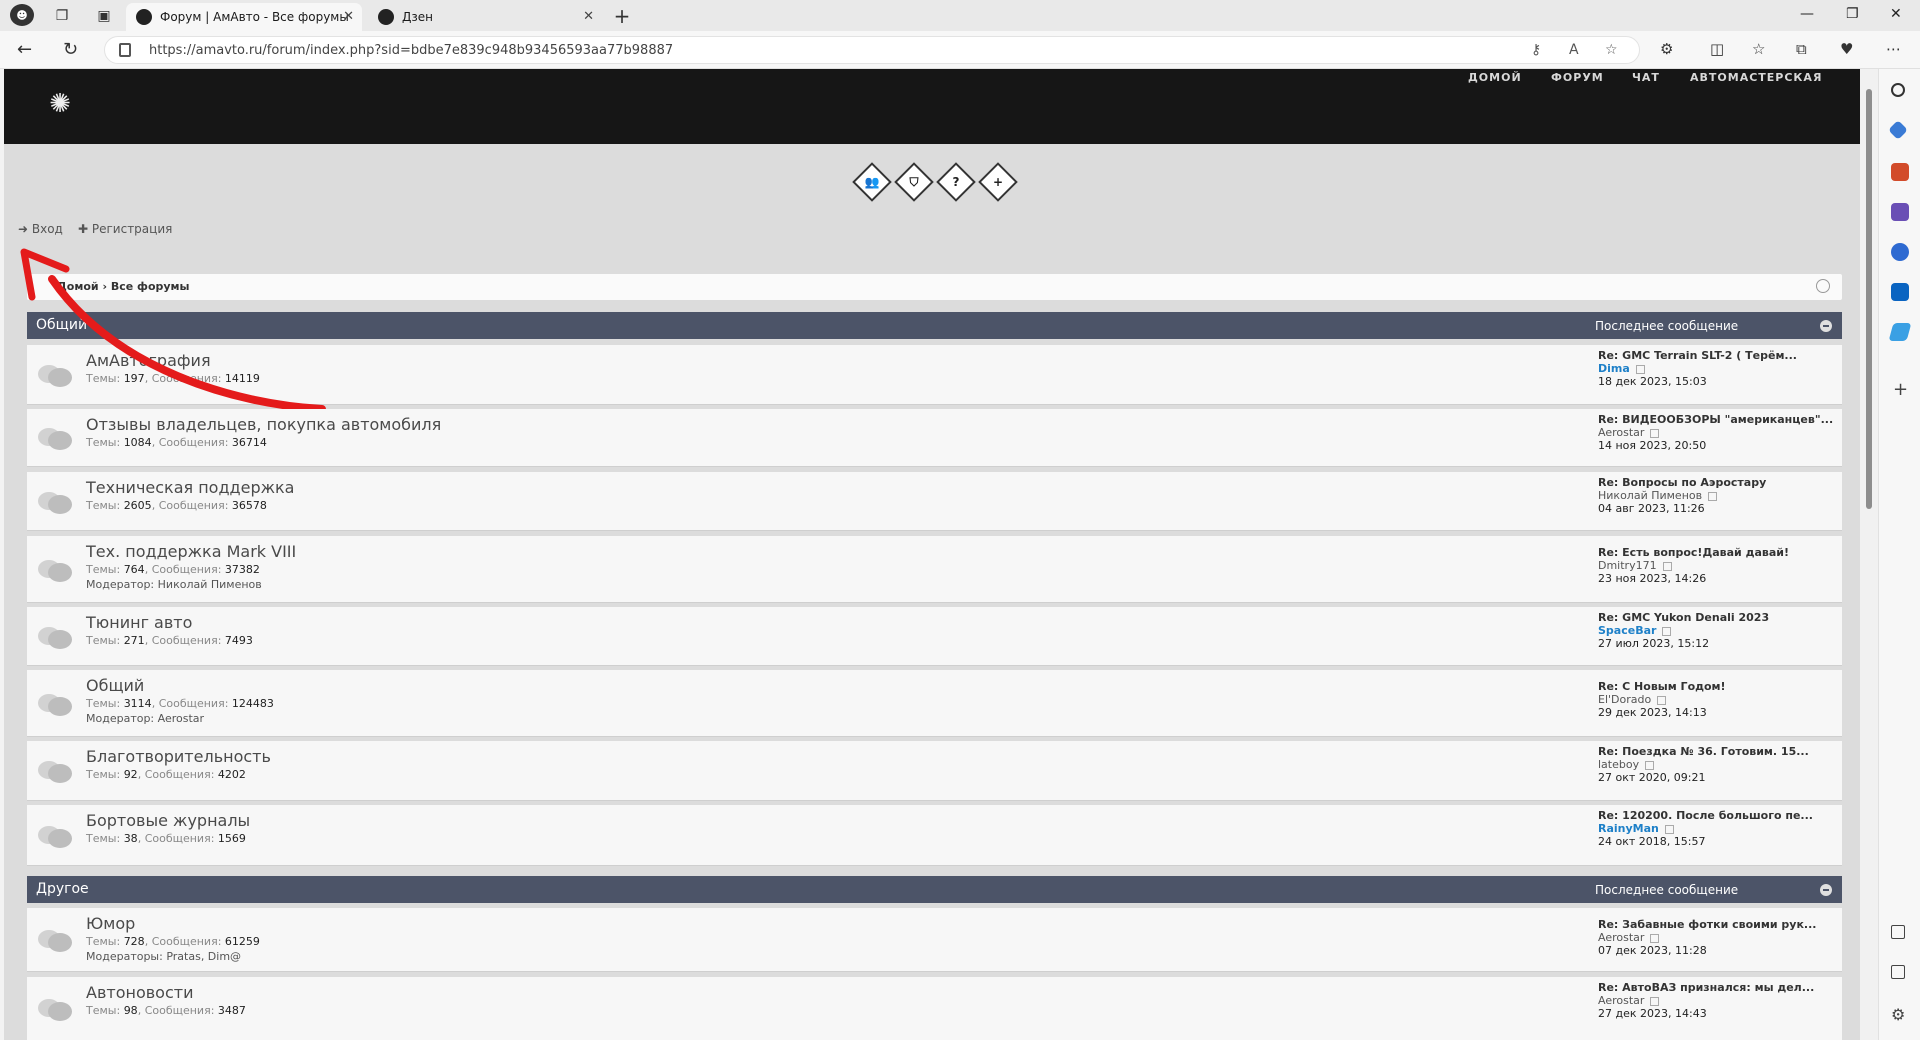  What do you see at coordinates (139, 992) in the screenshot?
I see `forum-title-link: Автоновости` at bounding box center [139, 992].